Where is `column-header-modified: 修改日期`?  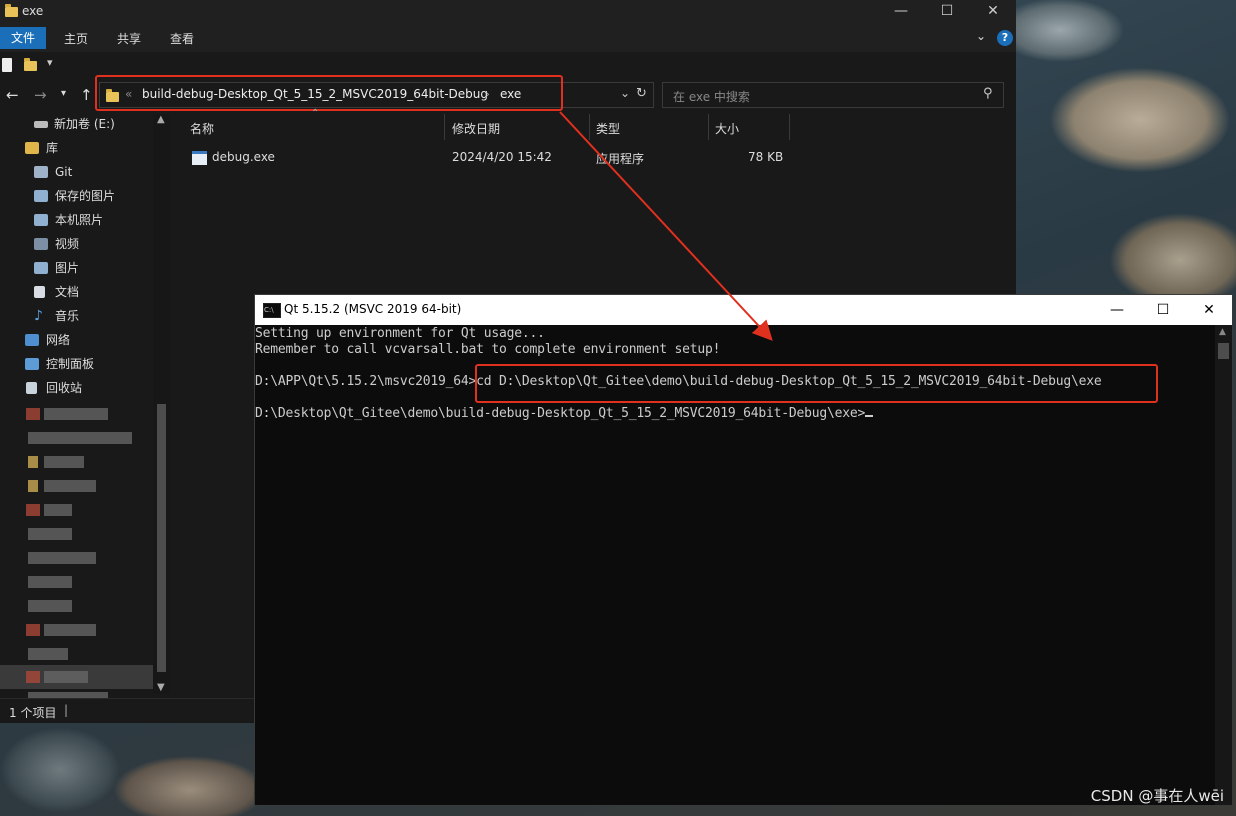 column-header-modified: 修改日期 is located at coordinates (476, 128).